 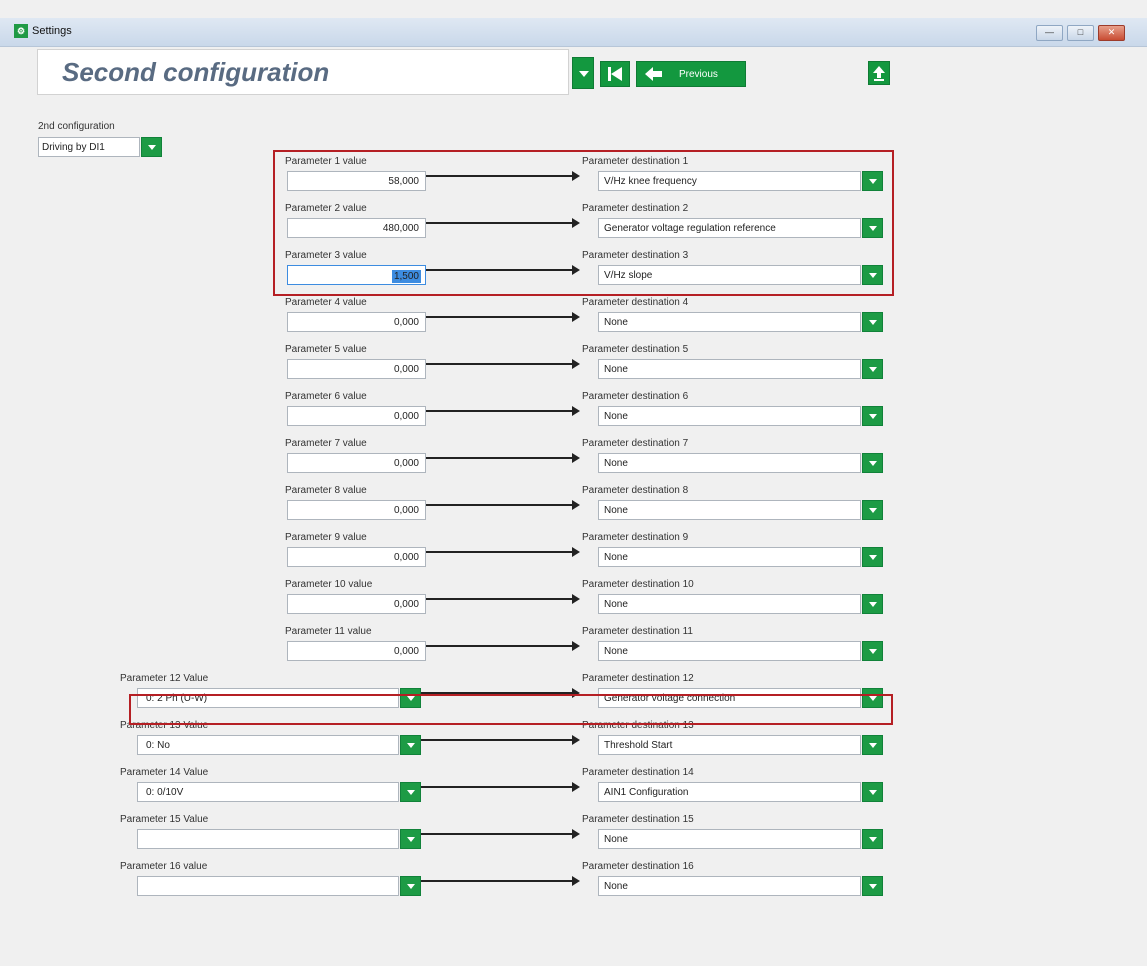 What do you see at coordinates (1049, 33) in the screenshot?
I see `minimize-button: —` at bounding box center [1049, 33].